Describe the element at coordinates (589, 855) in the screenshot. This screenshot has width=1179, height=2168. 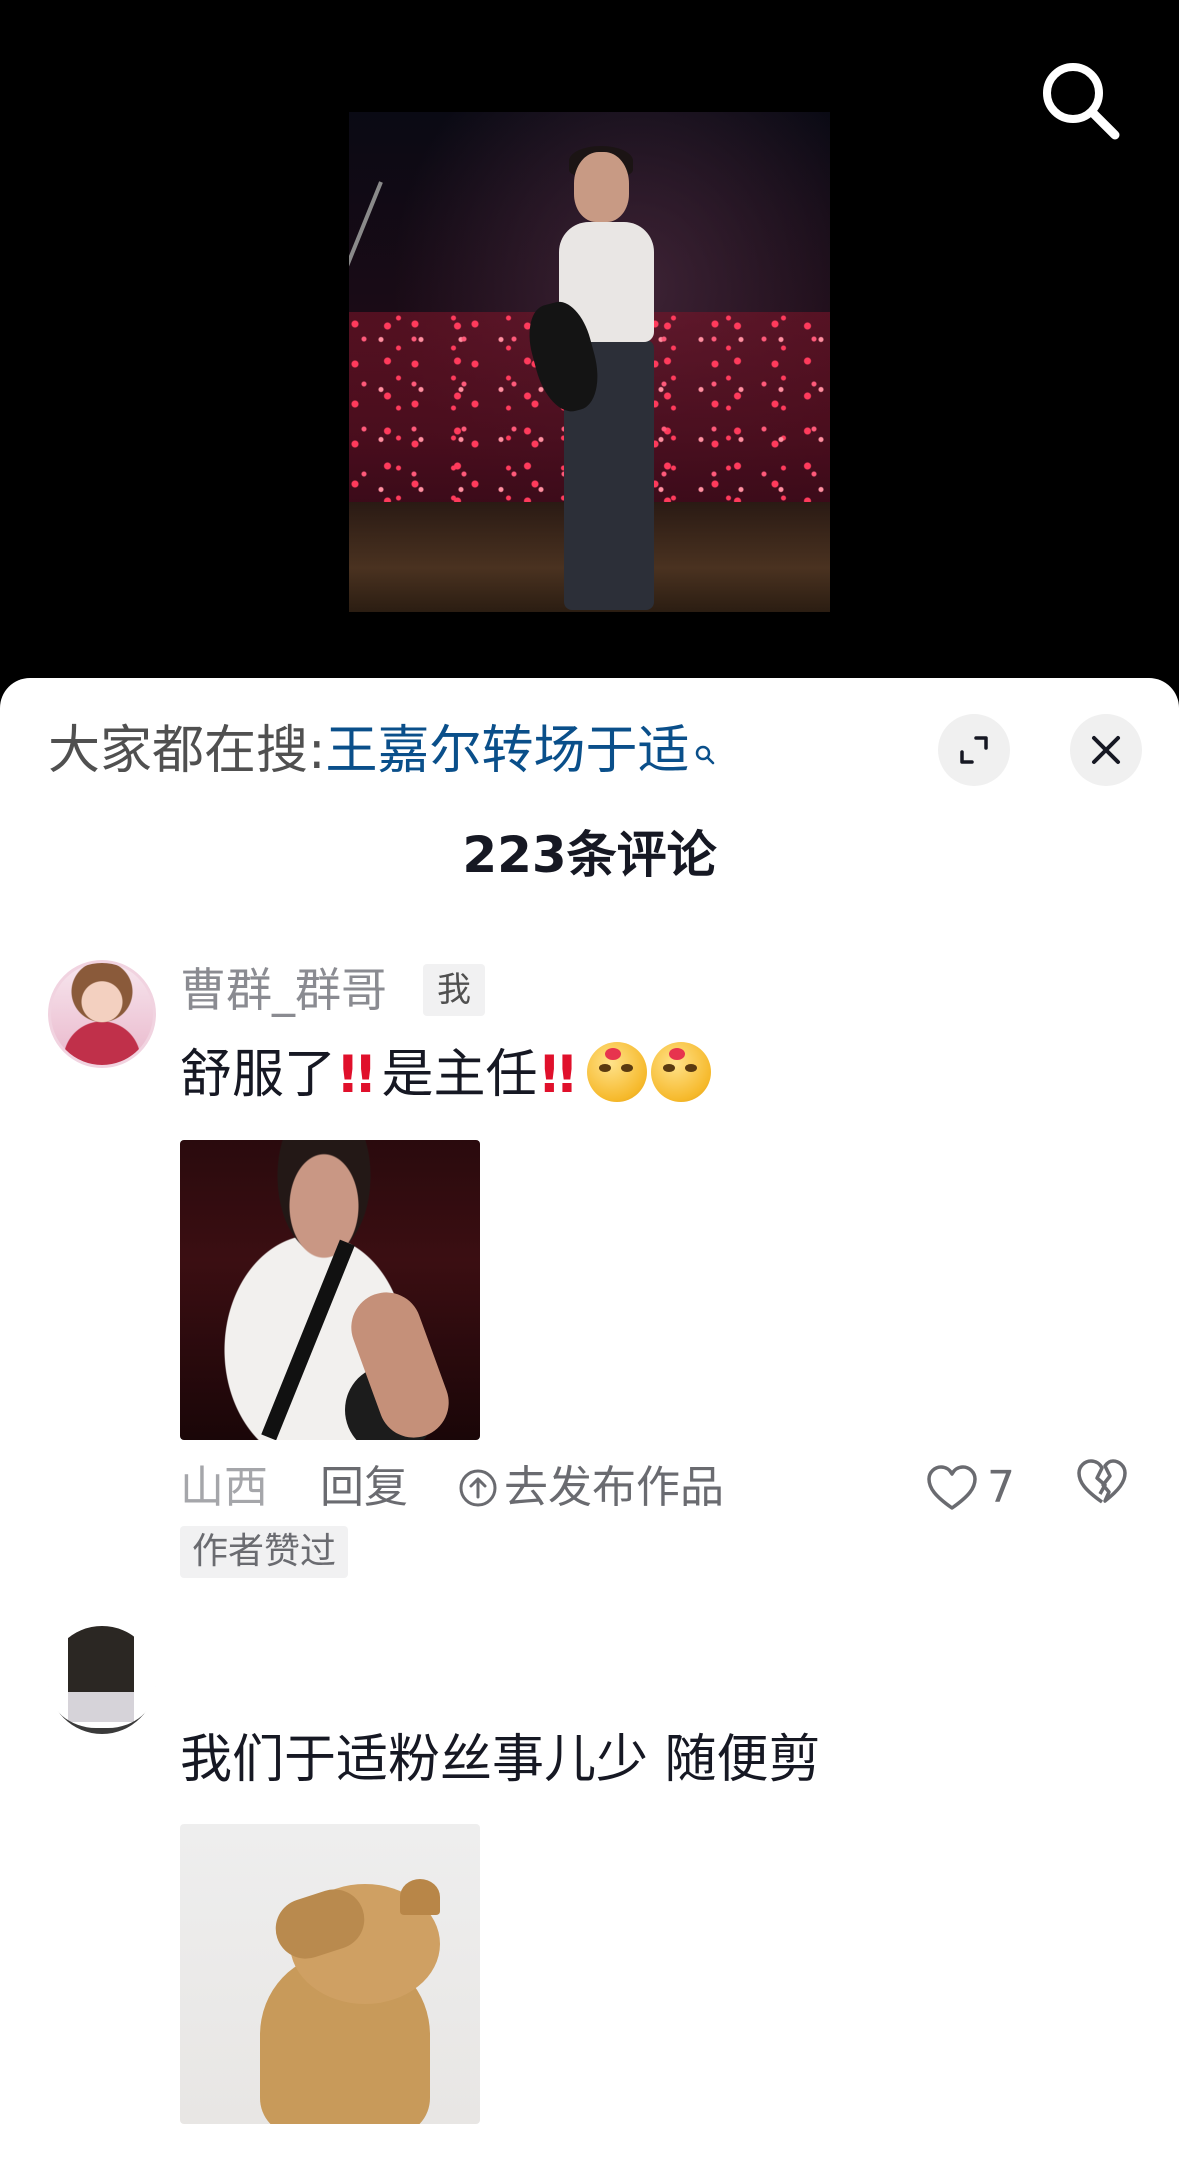
I see `comment-count: 223条评论` at that location.